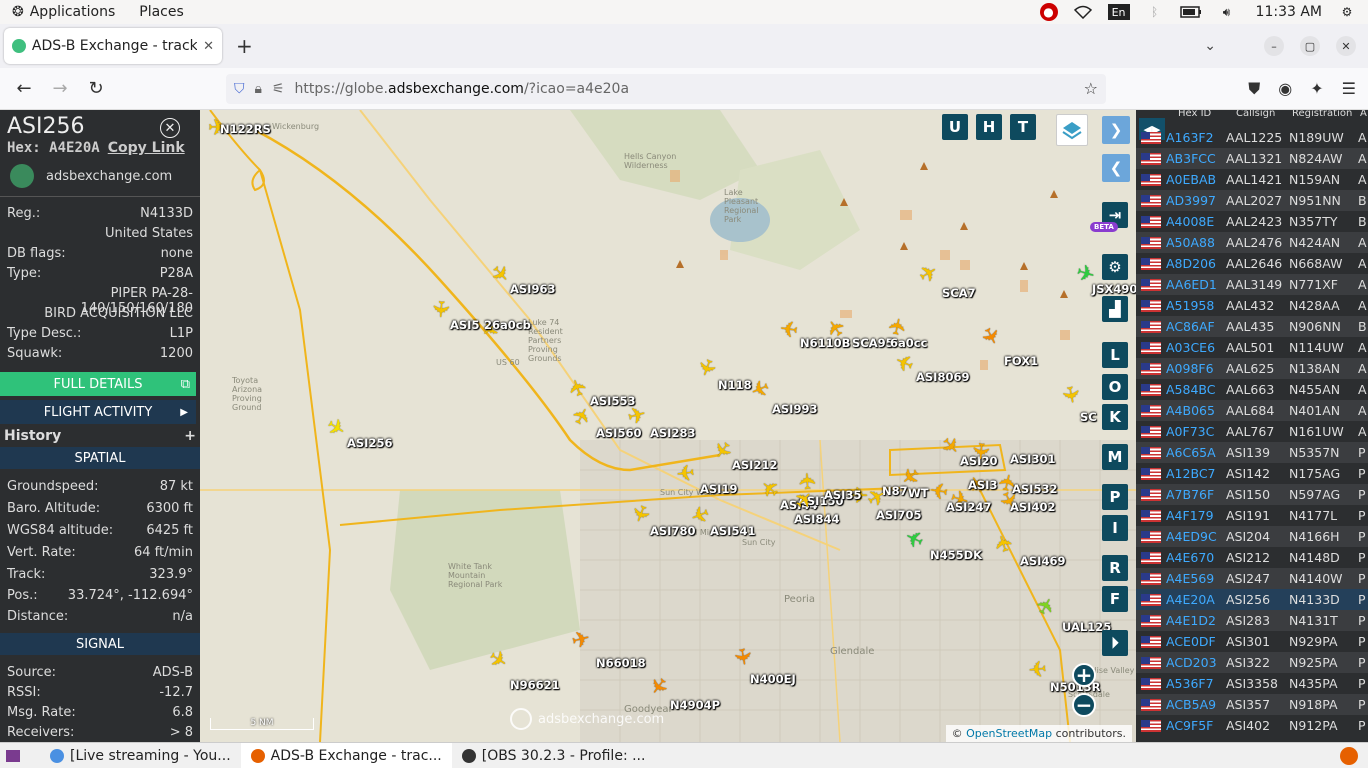  Describe the element at coordinates (369, 443) in the screenshot. I see `aircraft-label: ASI256` at that location.